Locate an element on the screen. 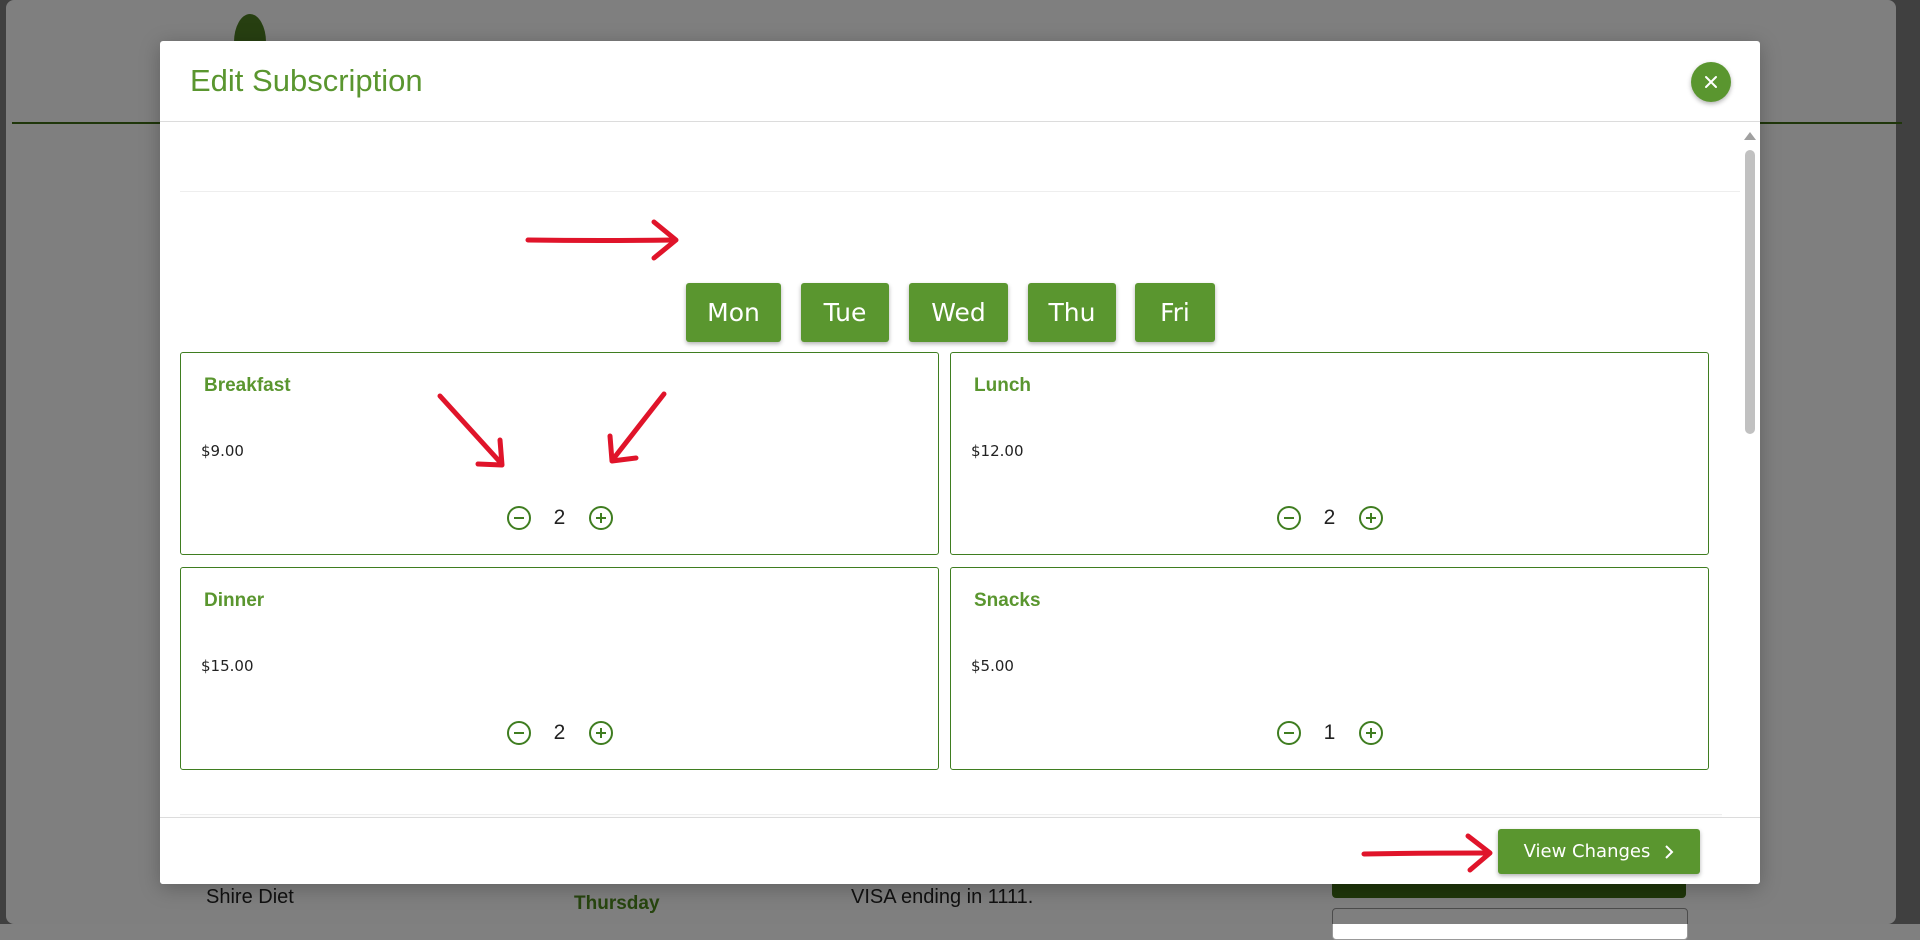  meal-card-breakfast: Breakfast $9.00 2 is located at coordinates (559, 453).